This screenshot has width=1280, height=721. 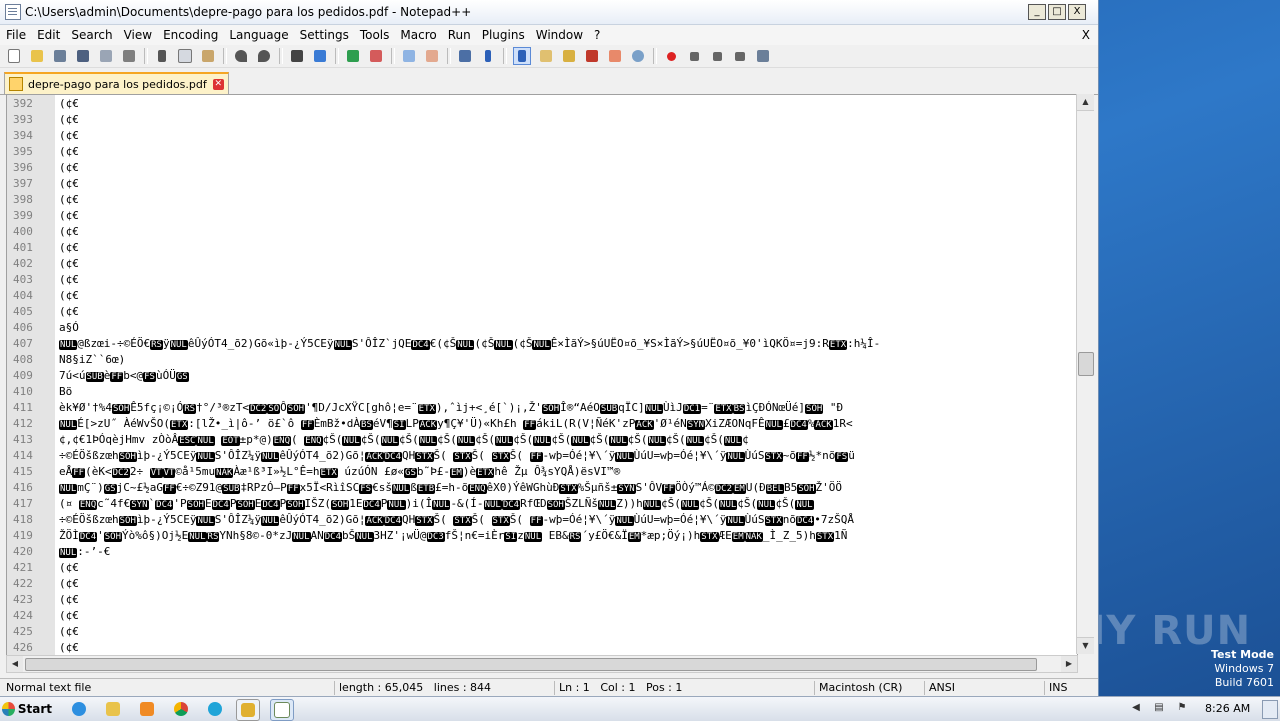 What do you see at coordinates (137, 35) in the screenshot?
I see `menu-view: View` at bounding box center [137, 35].